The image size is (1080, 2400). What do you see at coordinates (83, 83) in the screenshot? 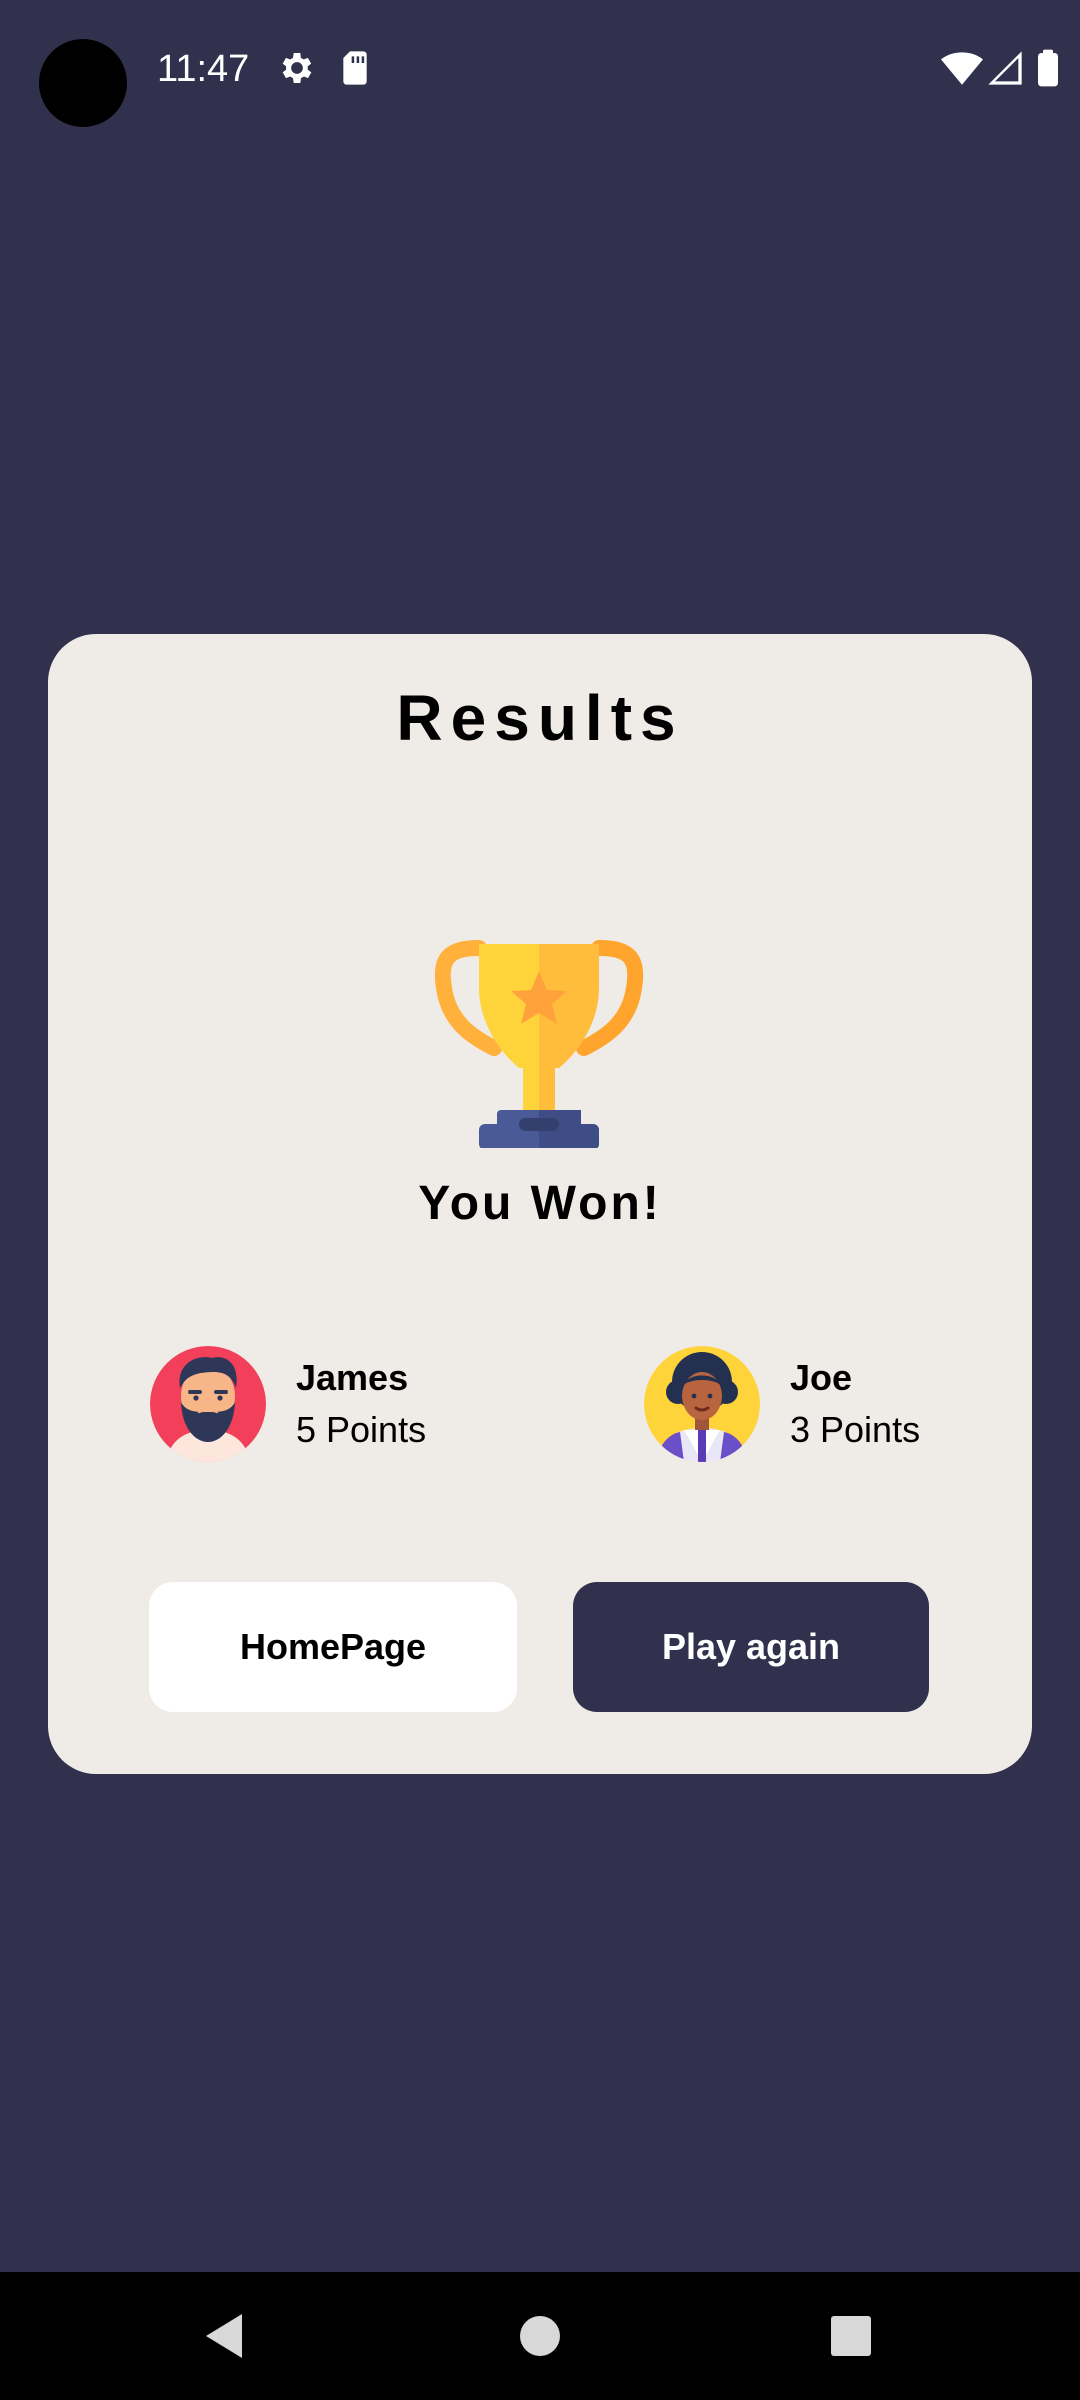
I see `camera-cutout` at bounding box center [83, 83].